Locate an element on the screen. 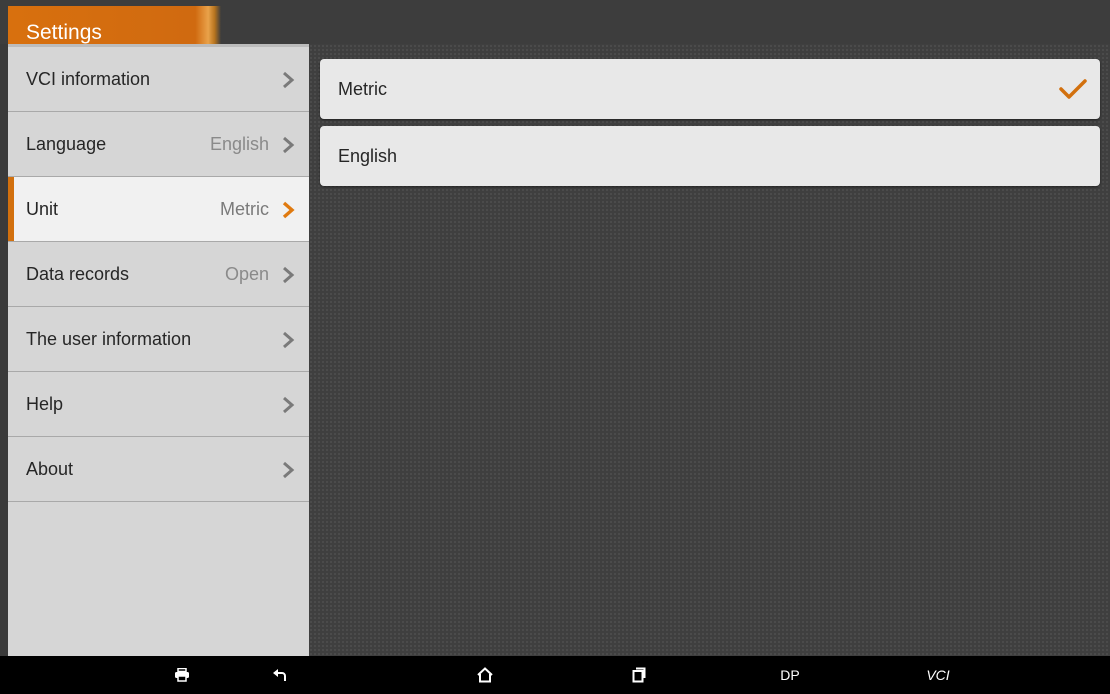  home-button is located at coordinates (485, 675).